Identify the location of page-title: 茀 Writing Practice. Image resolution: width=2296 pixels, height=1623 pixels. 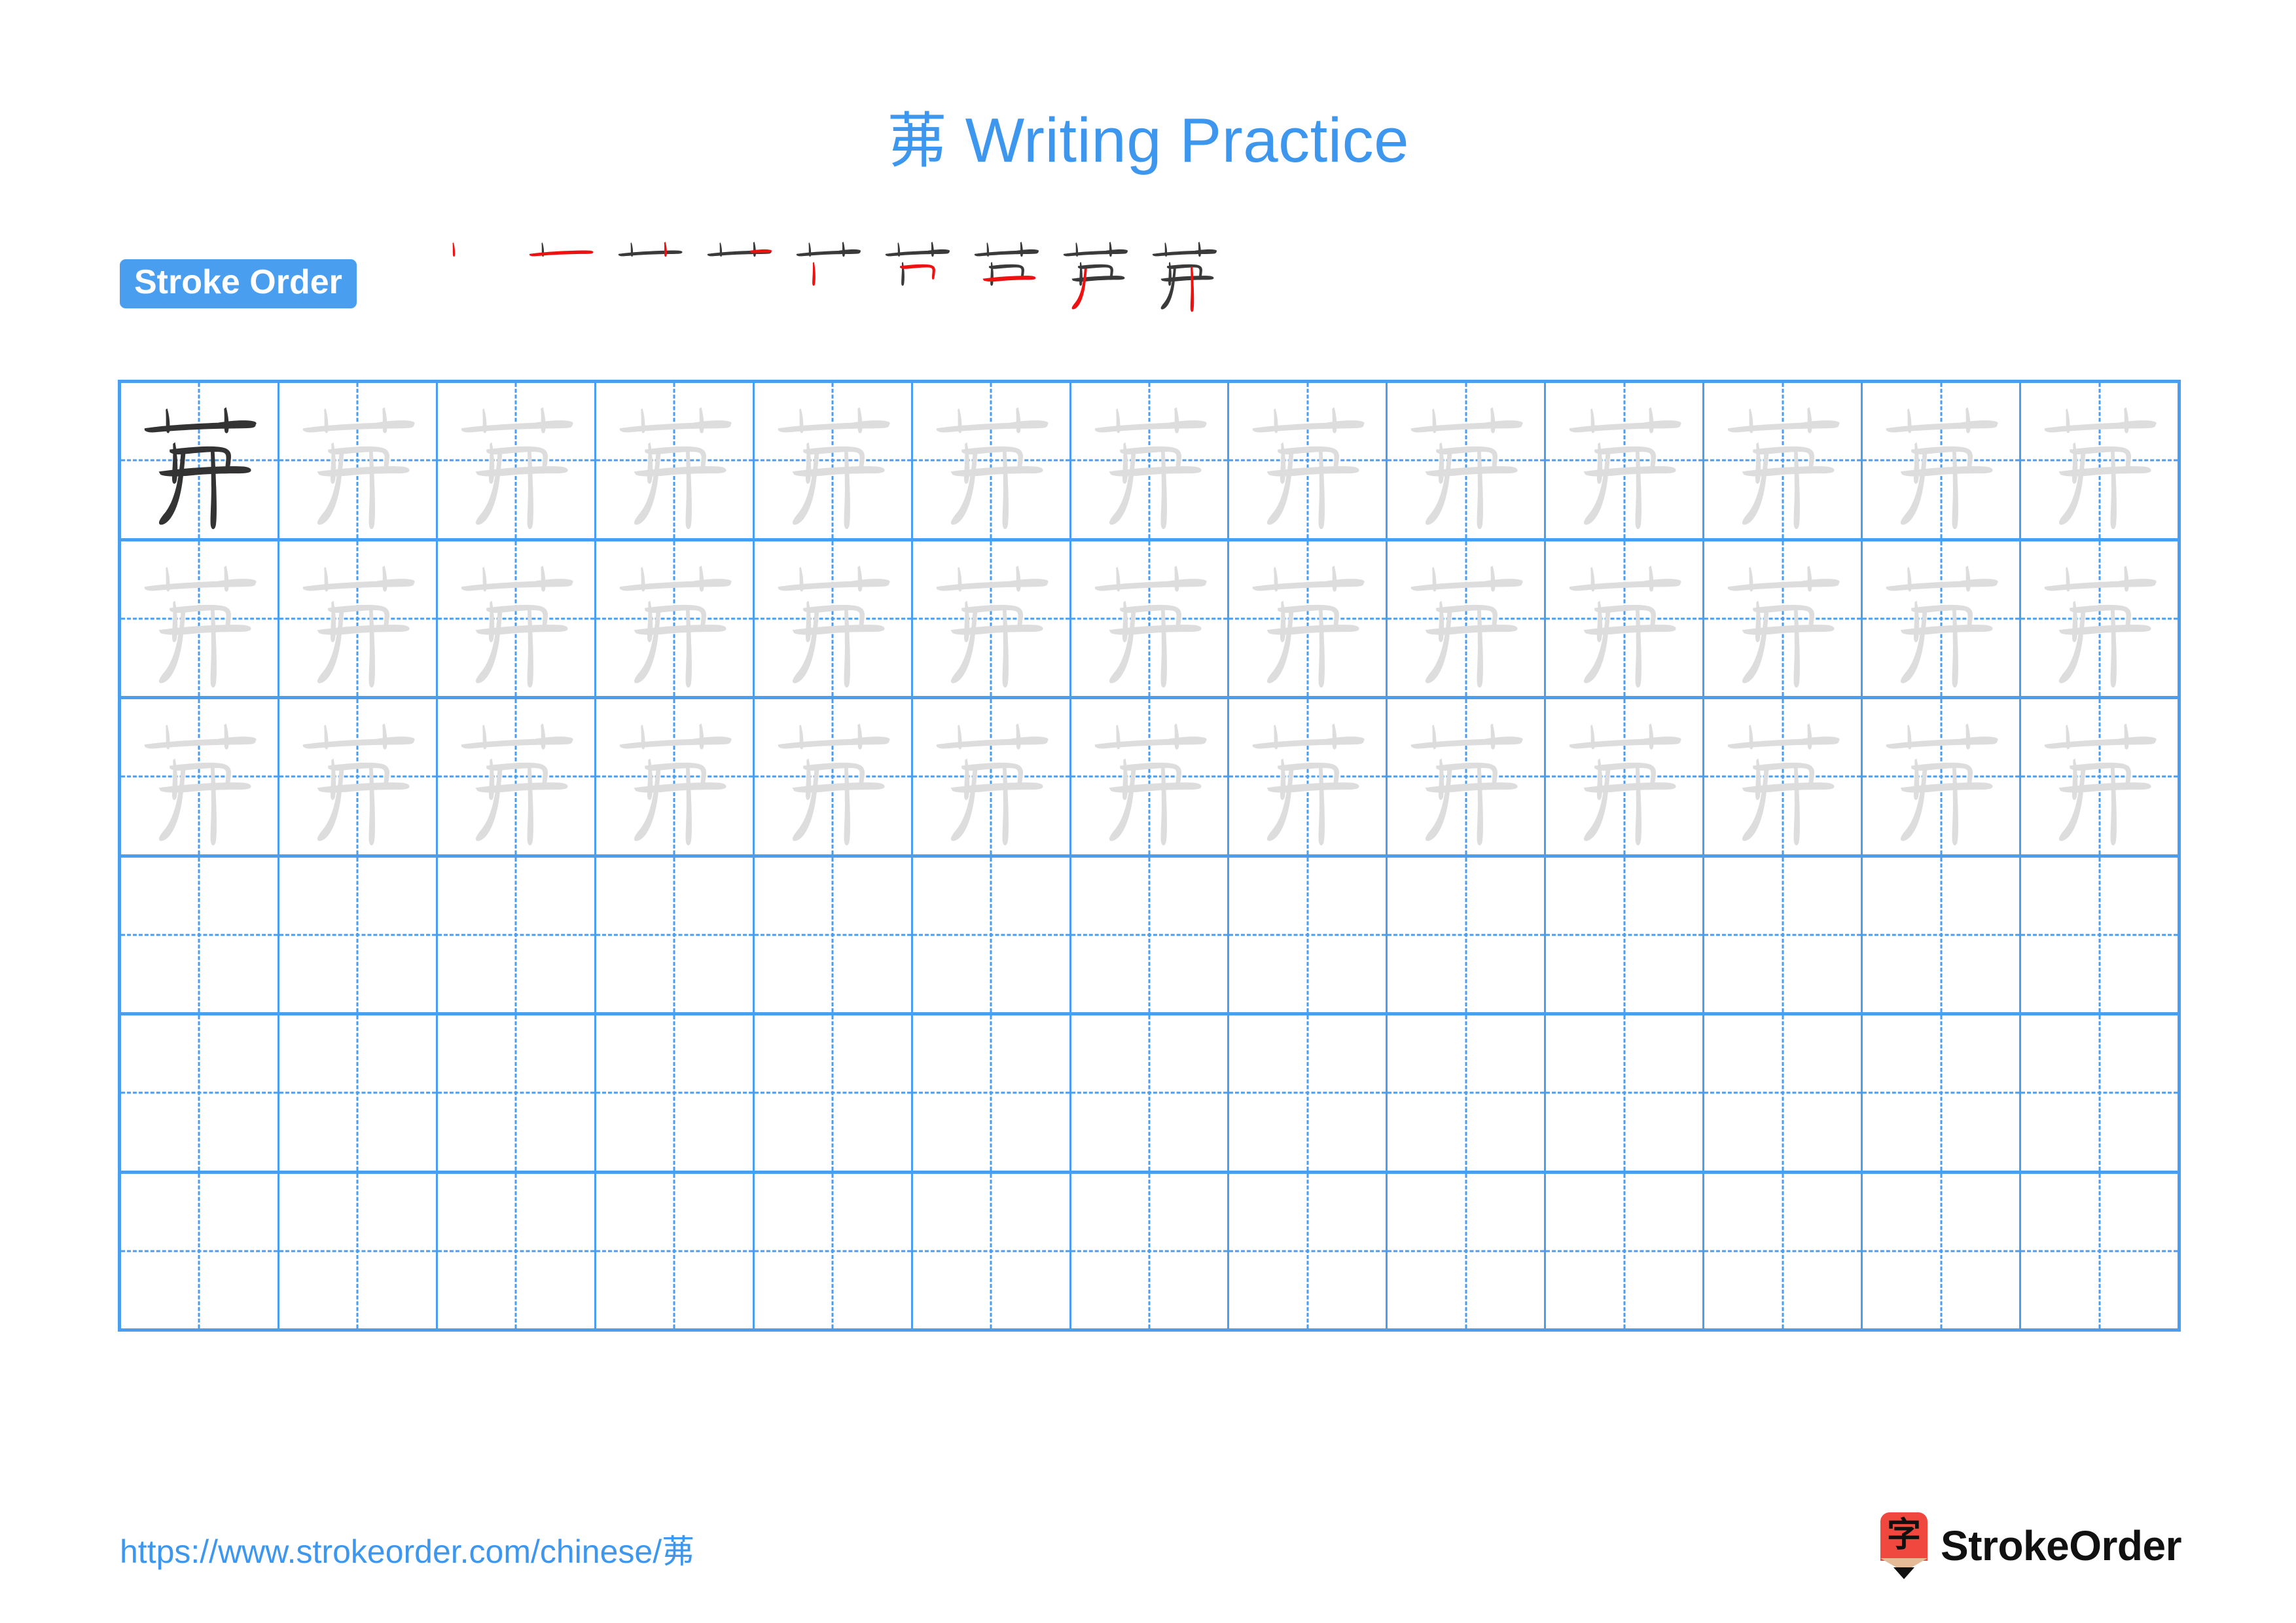
(1148, 141).